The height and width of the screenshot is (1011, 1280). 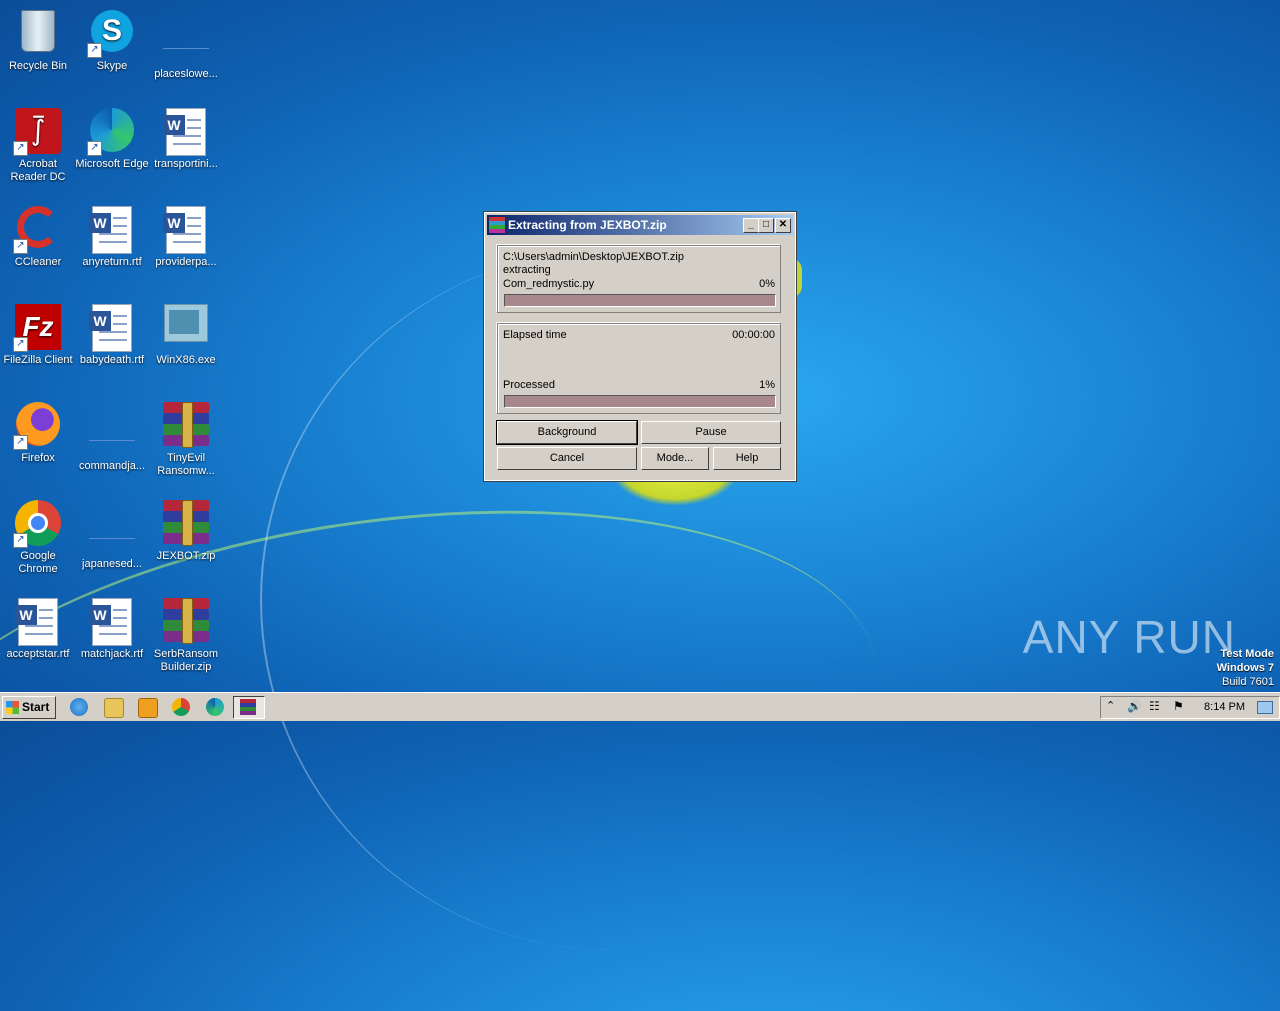 I want to click on processed-label: Processed, so click(x=529, y=385).